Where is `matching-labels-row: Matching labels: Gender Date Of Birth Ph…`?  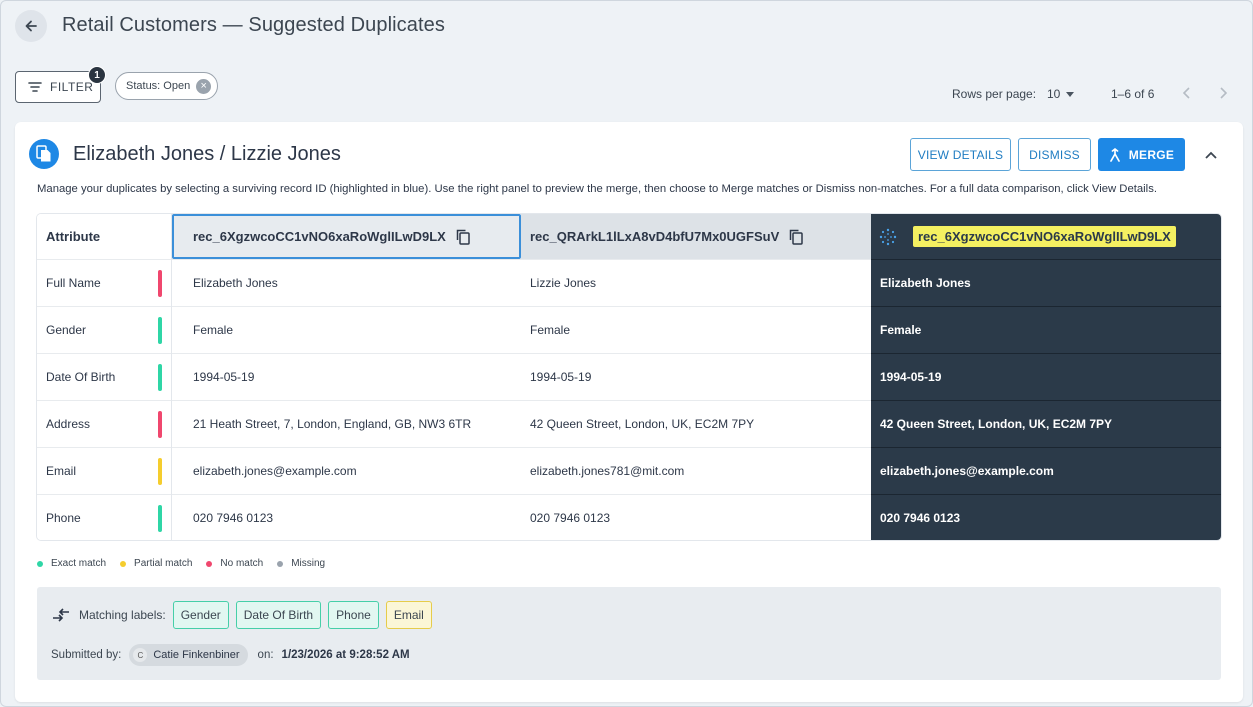 matching-labels-row: Matching labels: Gender Date Of Birth Ph… is located at coordinates (241, 615).